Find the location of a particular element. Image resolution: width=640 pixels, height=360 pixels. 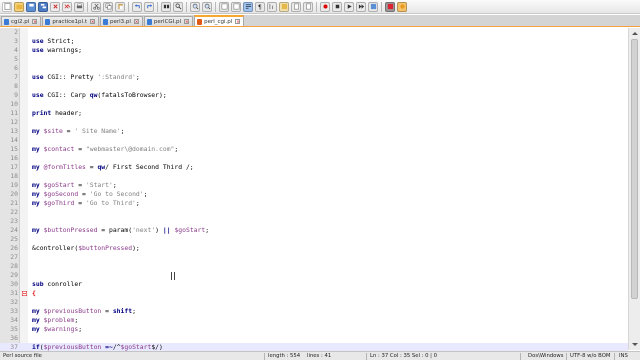

code-line: 14 is located at coordinates (314, 140).